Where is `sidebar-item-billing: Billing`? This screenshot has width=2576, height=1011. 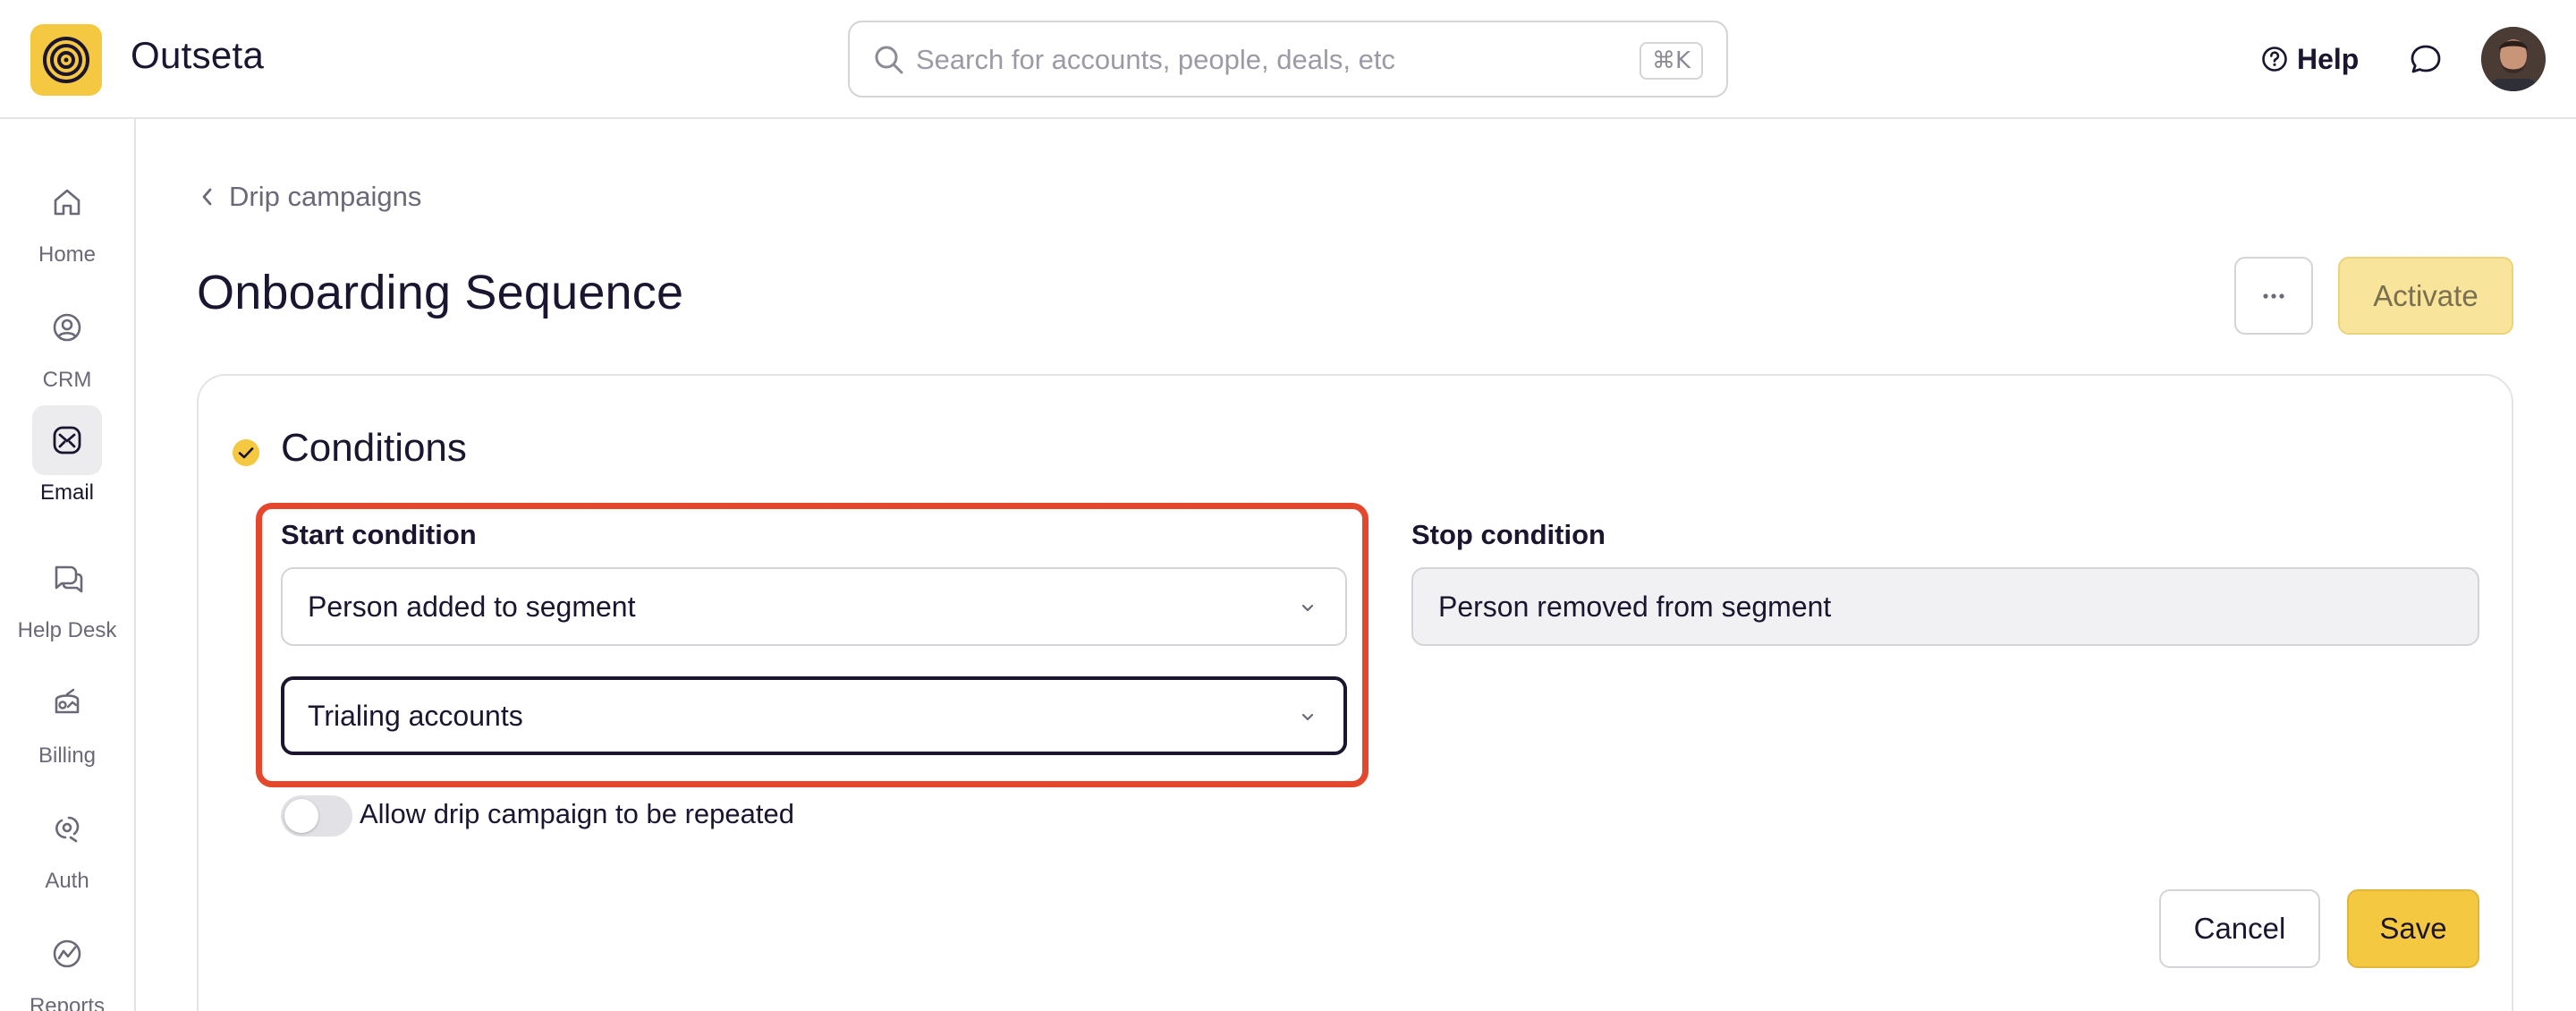 sidebar-item-billing: Billing is located at coordinates (67, 719).